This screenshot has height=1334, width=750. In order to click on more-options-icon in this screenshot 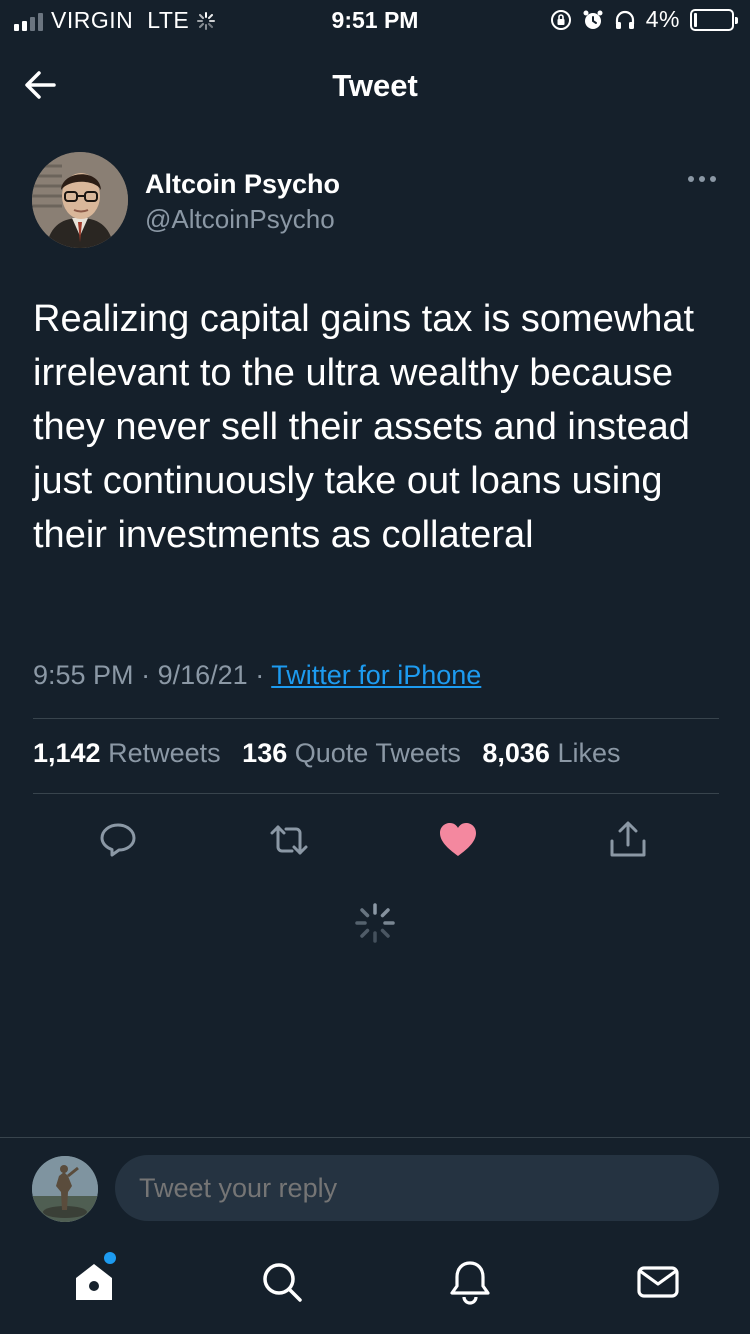, I will do `click(702, 179)`.